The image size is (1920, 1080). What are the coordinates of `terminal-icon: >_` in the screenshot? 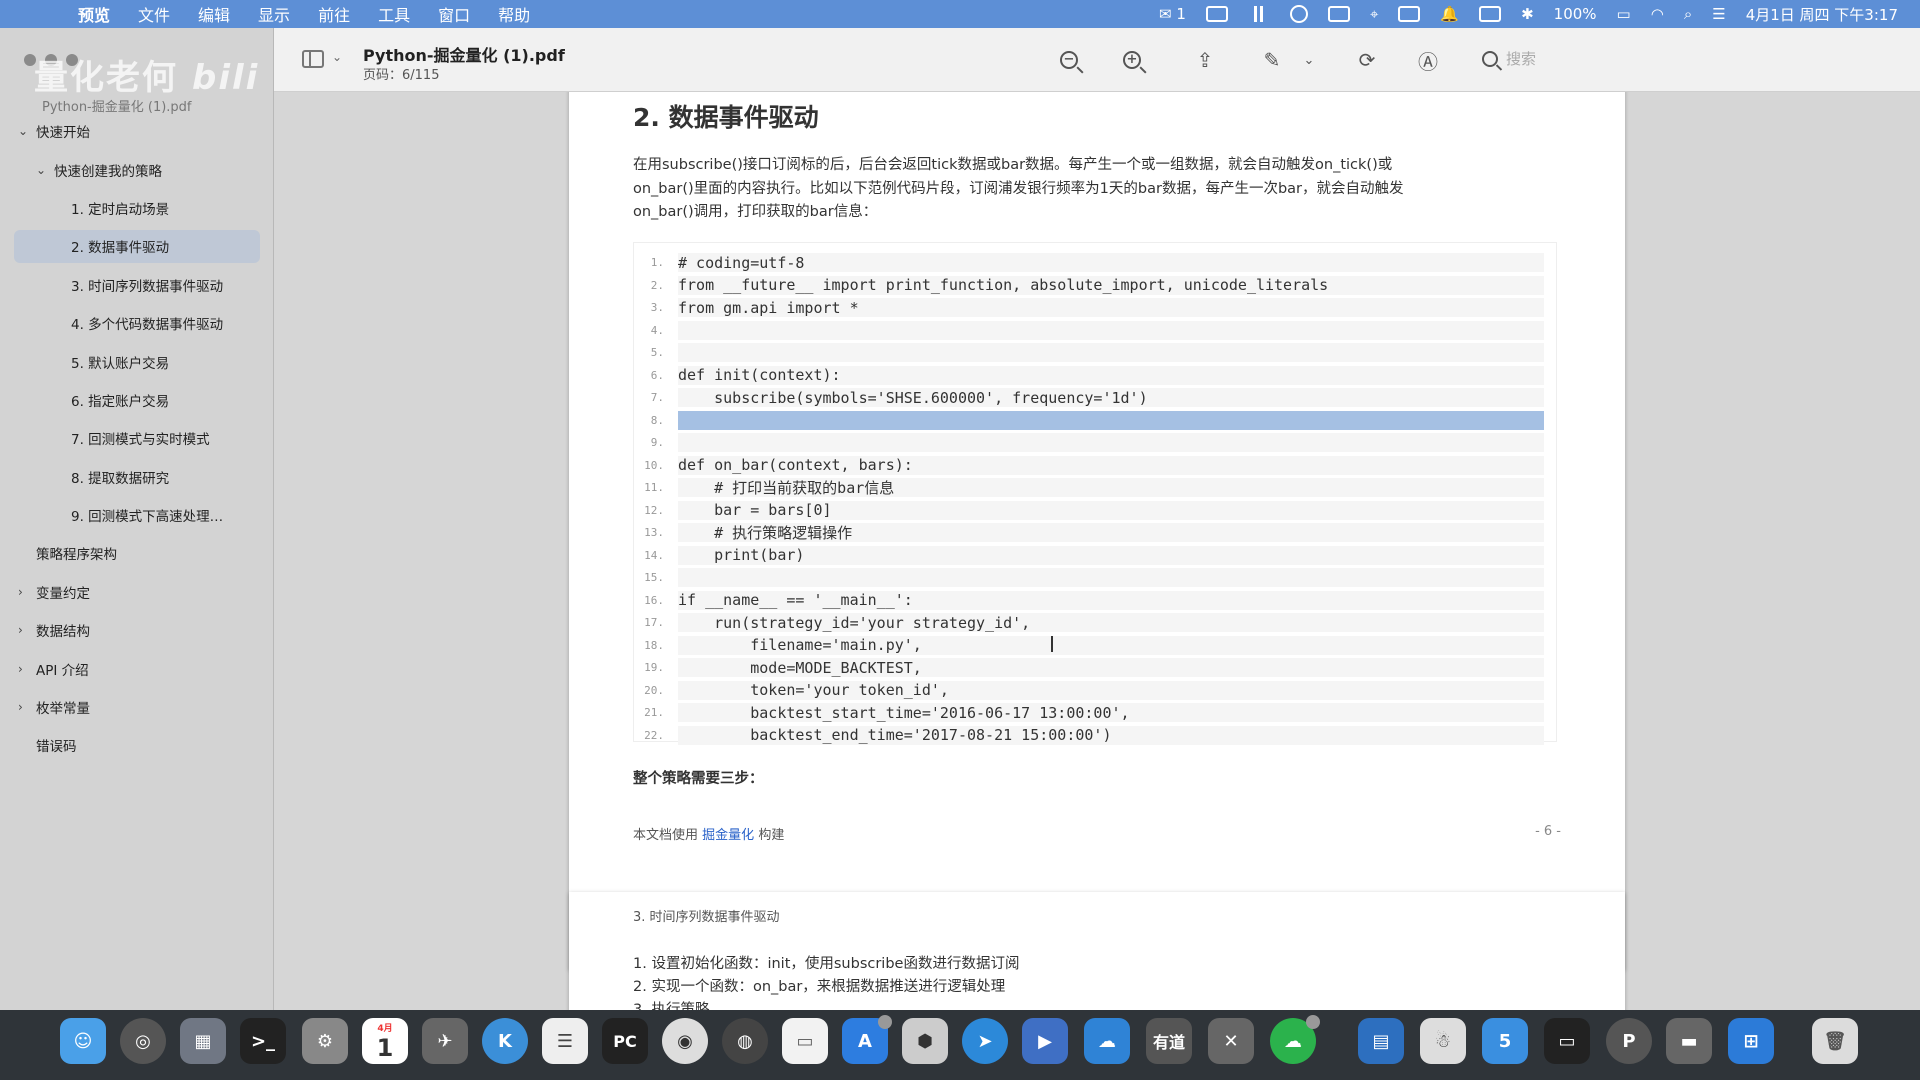 It's located at (263, 1041).